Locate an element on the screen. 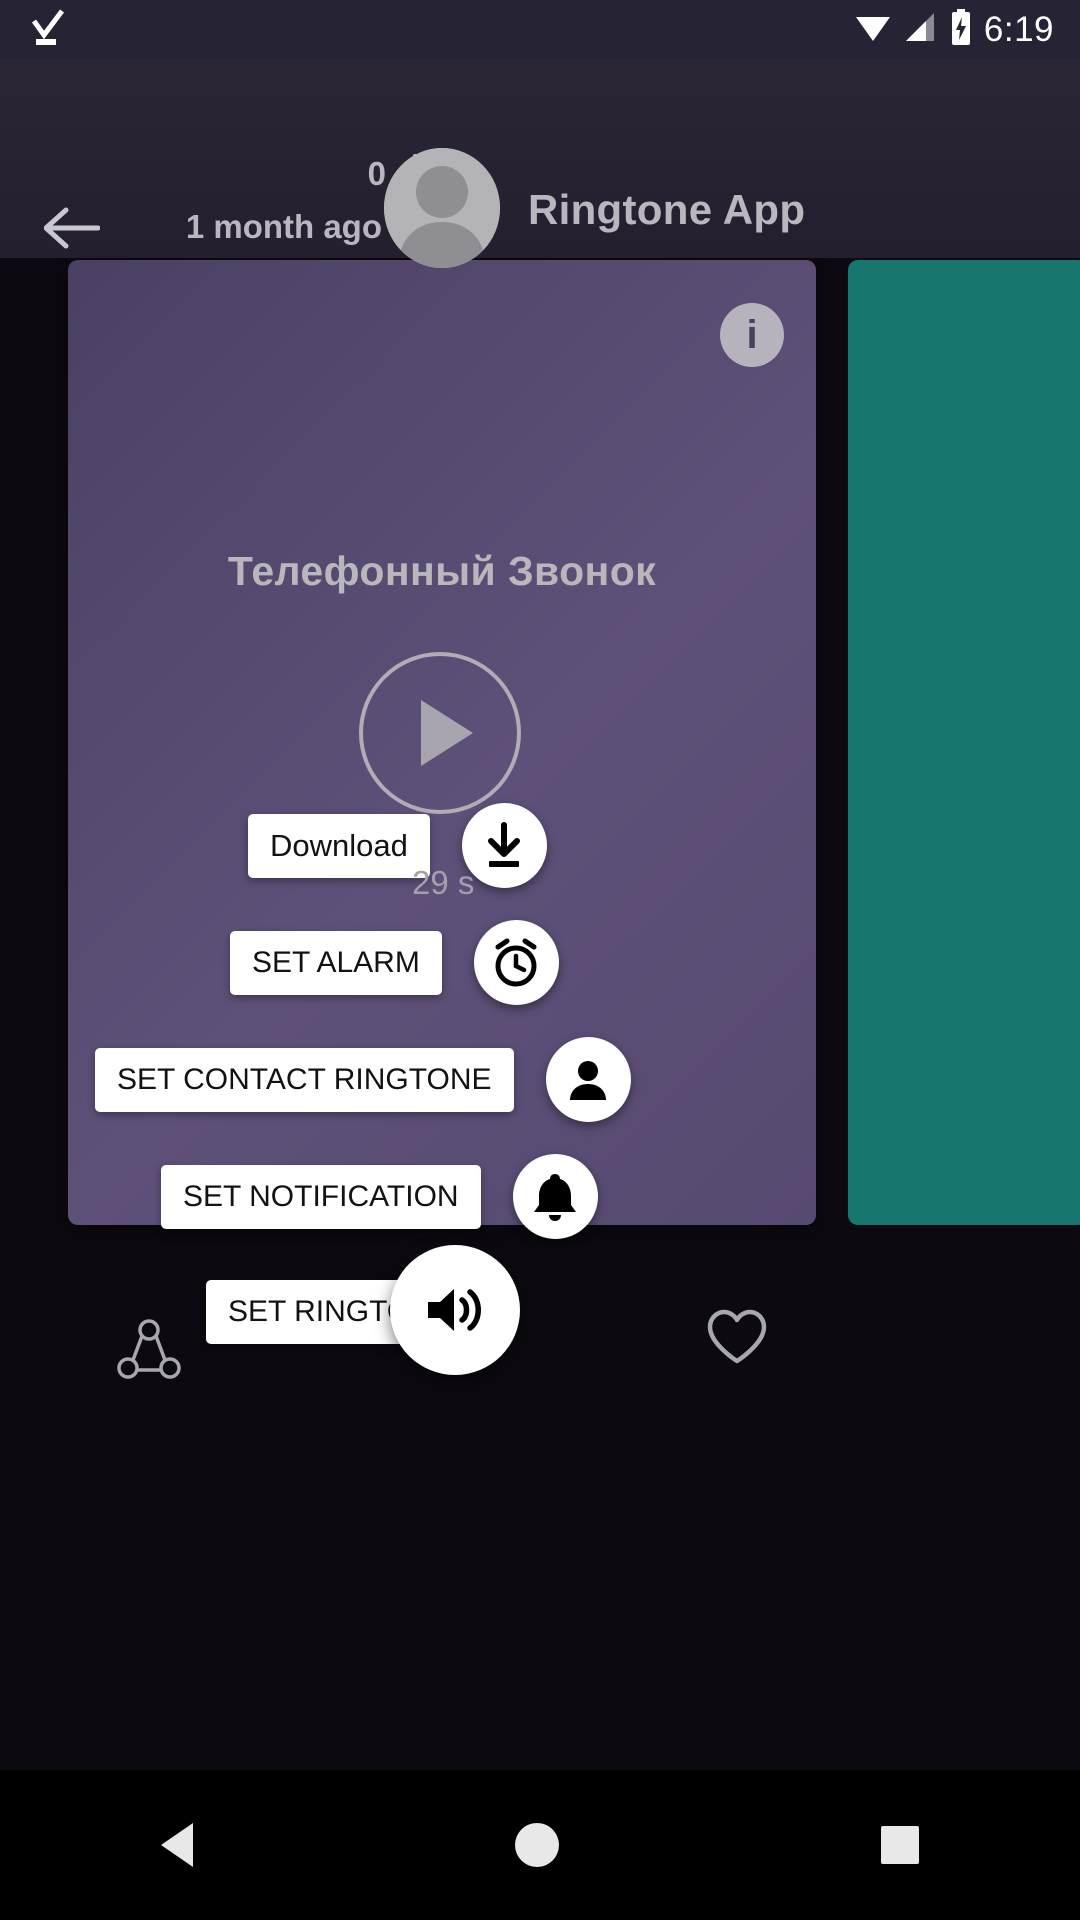  person-icon is located at coordinates (588, 1080).